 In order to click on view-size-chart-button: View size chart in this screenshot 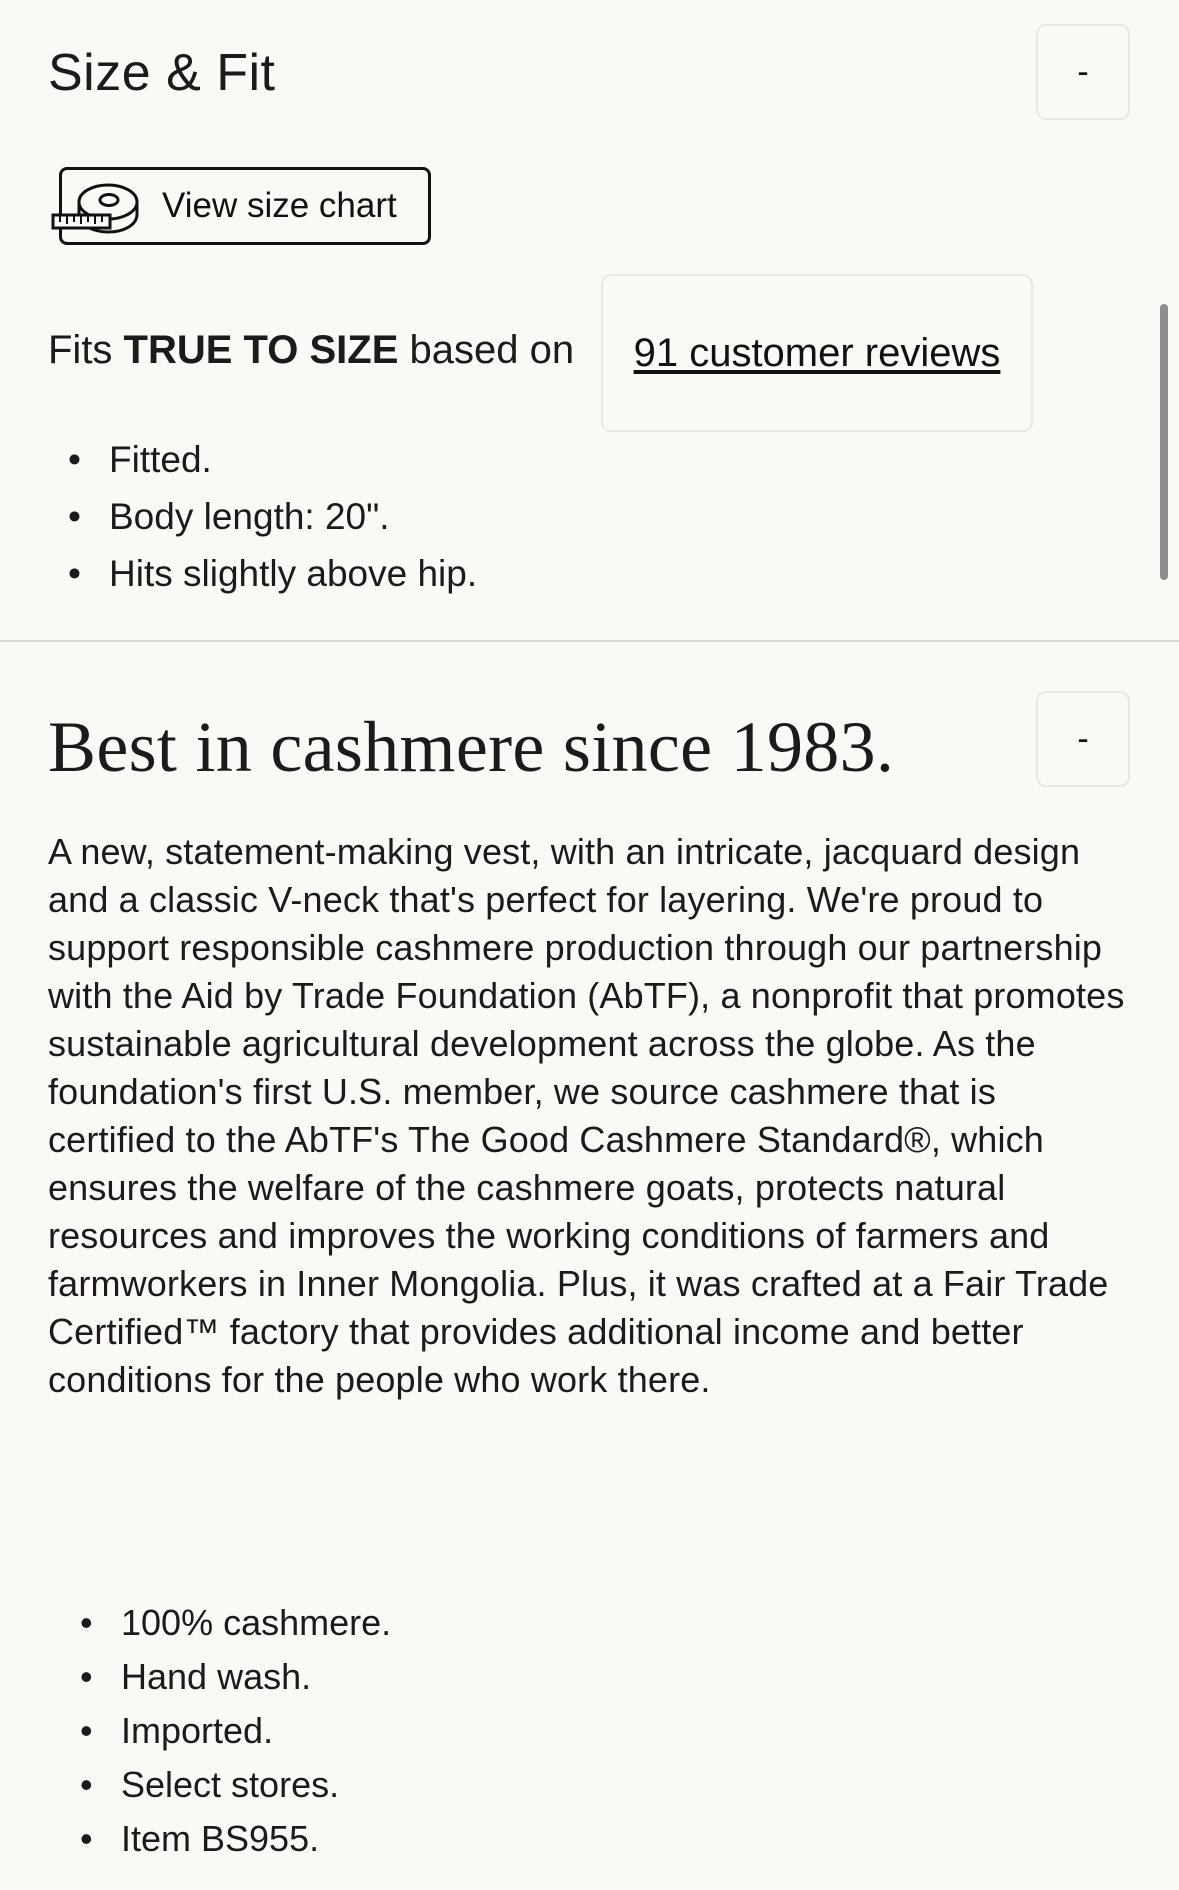, I will do `click(241, 206)`.